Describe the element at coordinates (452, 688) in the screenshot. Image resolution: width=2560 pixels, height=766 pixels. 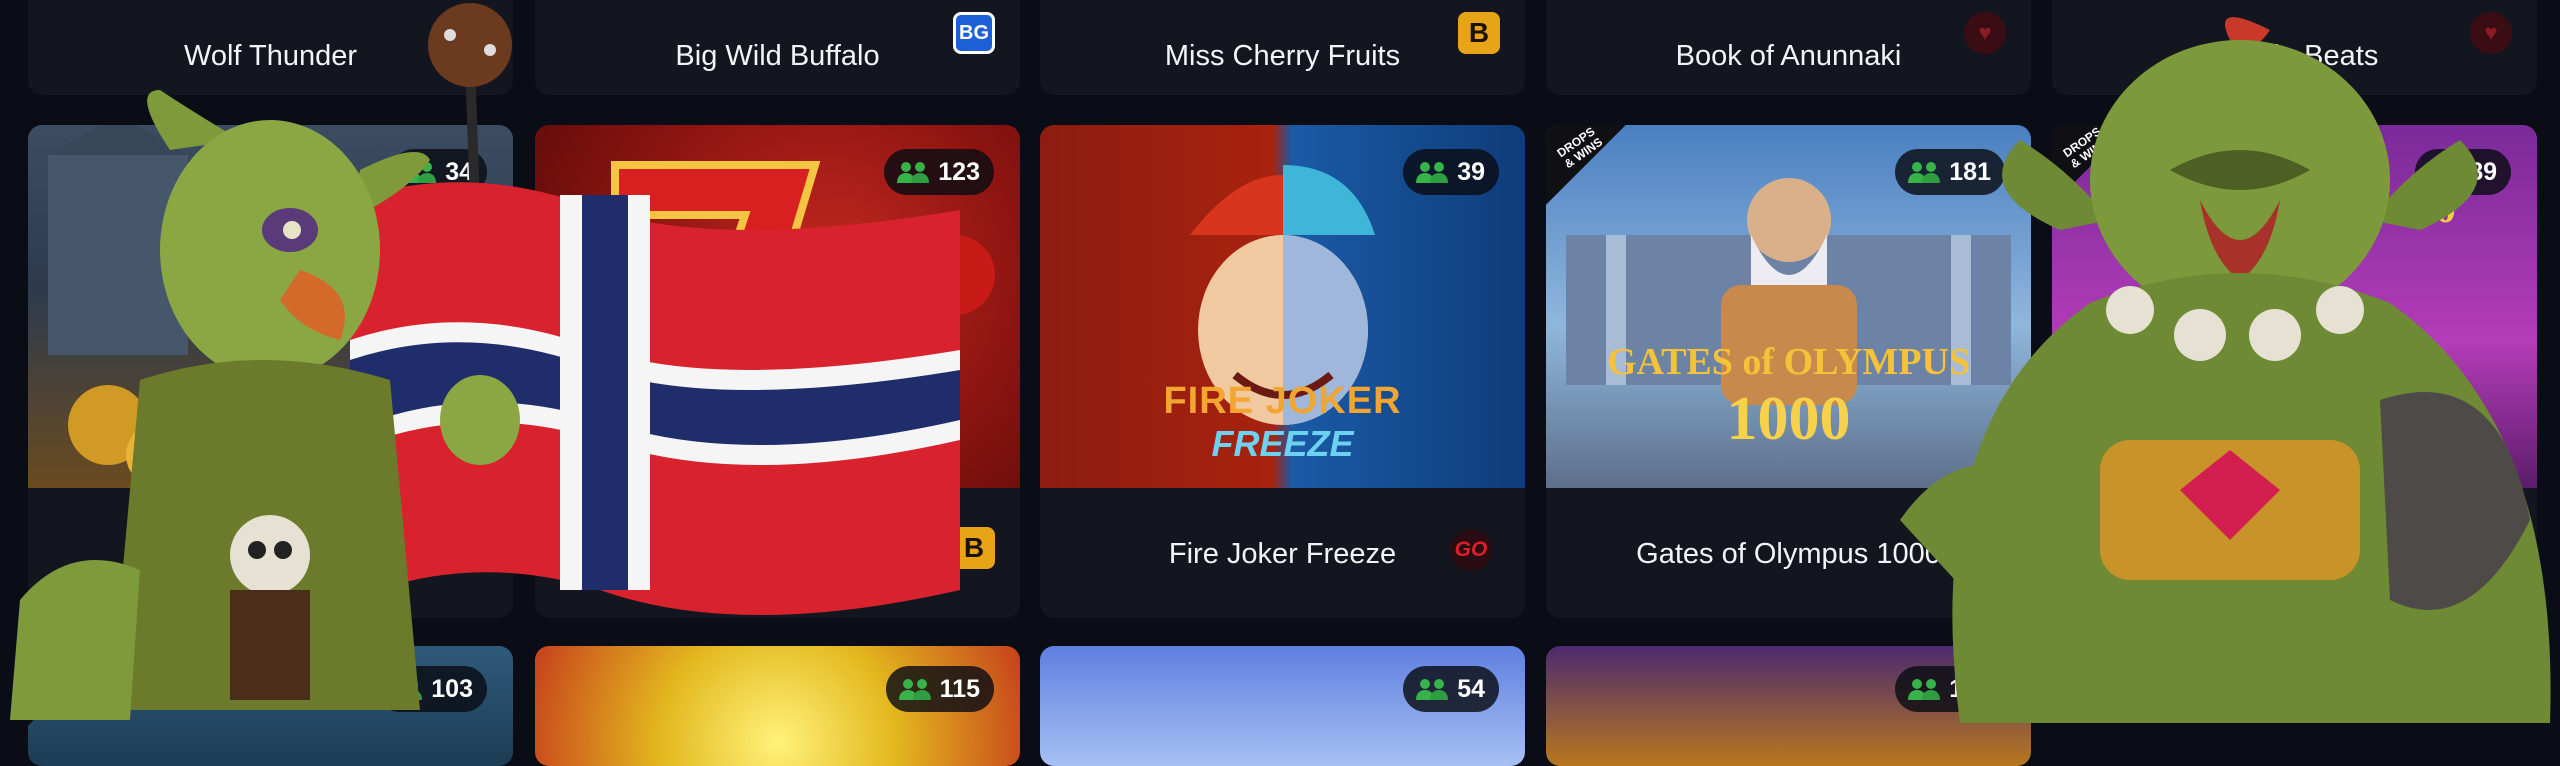
I see `player-count-value: 103` at that location.